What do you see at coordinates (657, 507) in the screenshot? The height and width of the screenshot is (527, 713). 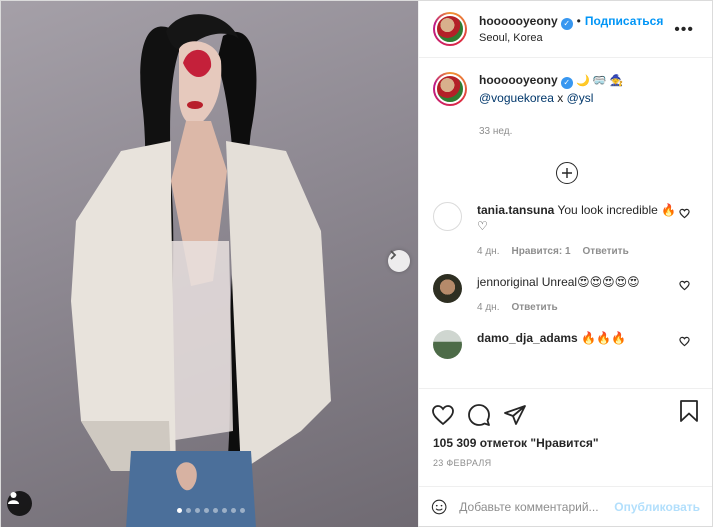 I see `publish-button: Опубликовать` at bounding box center [657, 507].